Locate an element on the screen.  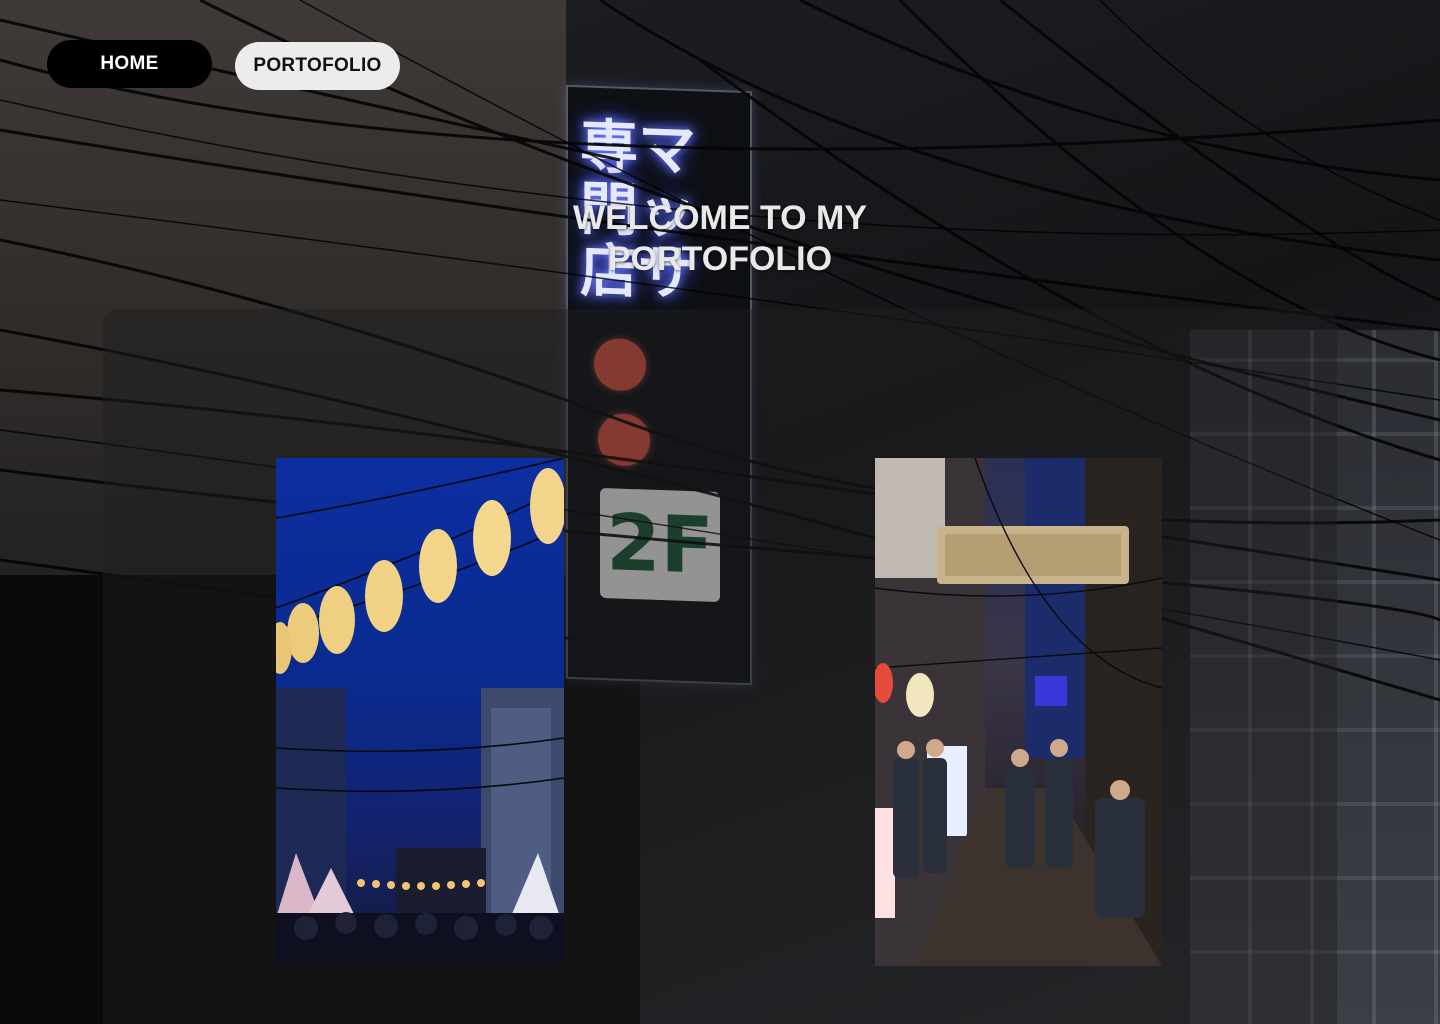
gallery-photo-alley is located at coordinates (1018, 712).